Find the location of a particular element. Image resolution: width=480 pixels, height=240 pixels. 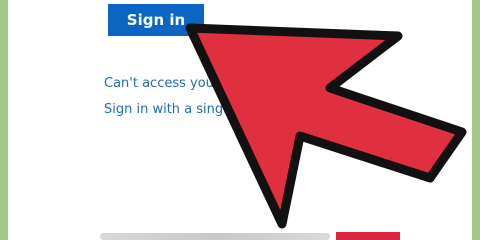

cant-access-account-link: Can't access your acc is located at coordinates (175, 83).